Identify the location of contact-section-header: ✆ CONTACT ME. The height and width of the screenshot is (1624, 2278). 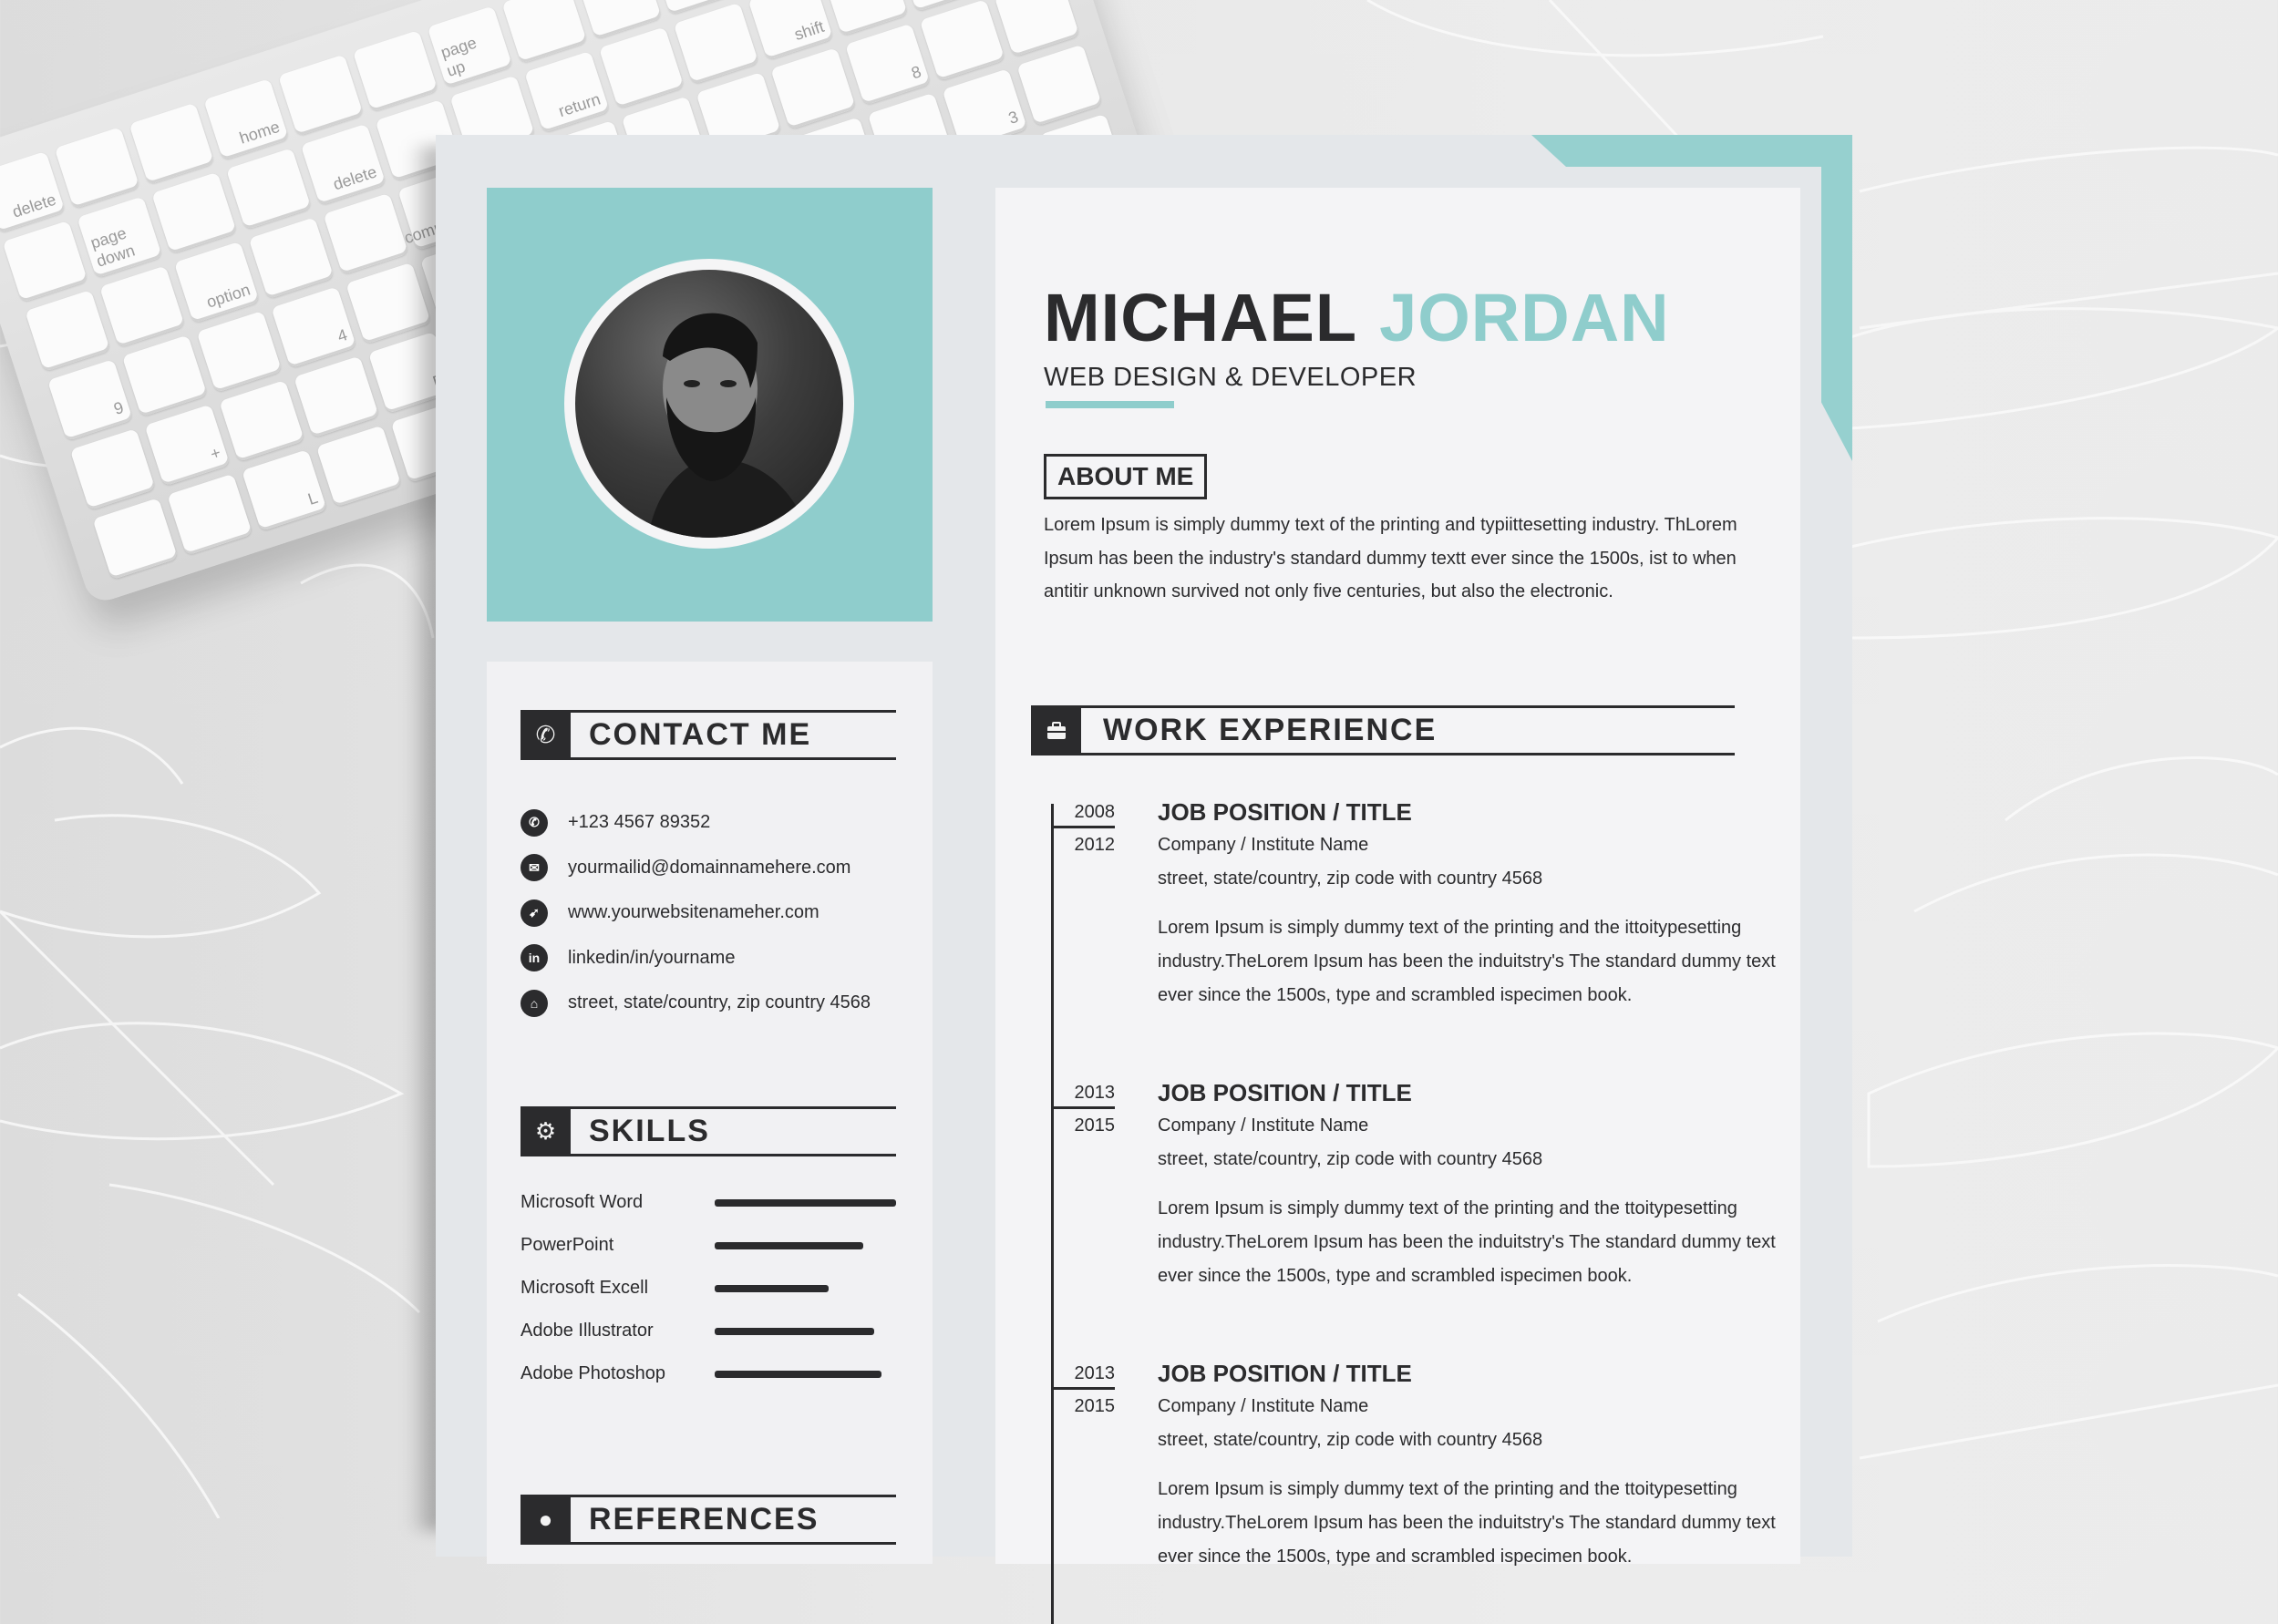
(708, 735).